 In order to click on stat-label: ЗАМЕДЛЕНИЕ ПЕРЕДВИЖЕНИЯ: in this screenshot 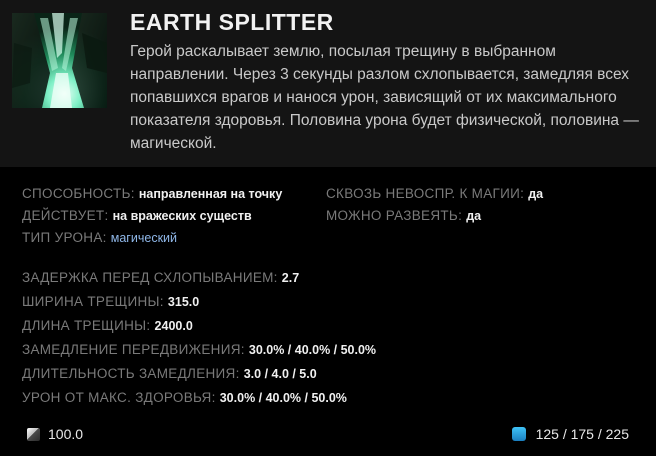, I will do `click(133, 349)`.